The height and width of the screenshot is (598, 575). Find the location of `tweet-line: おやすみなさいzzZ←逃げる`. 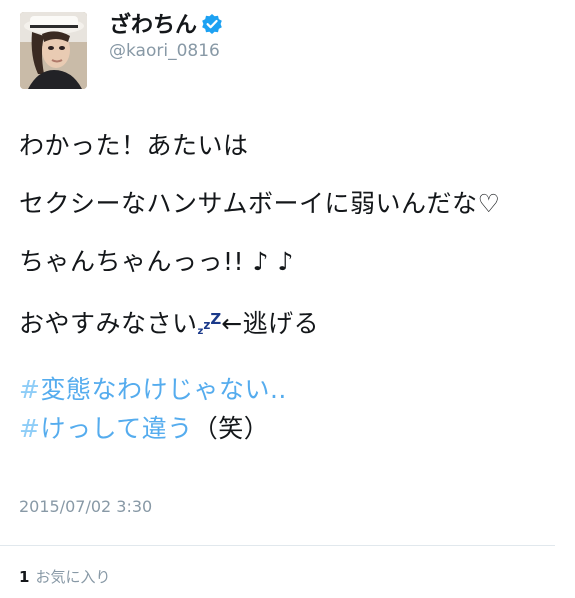

tweet-line: おやすみなさいzzZ←逃げる is located at coordinates (289, 325).